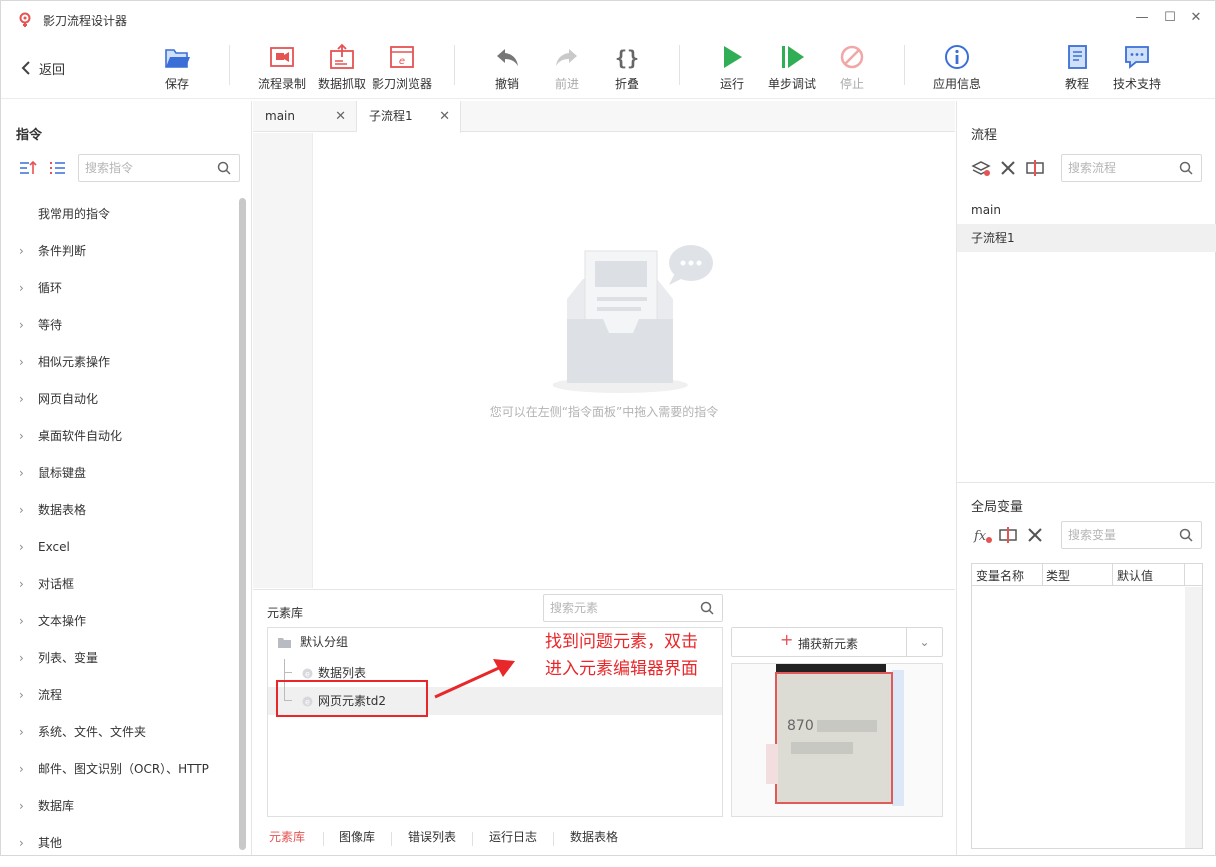  I want to click on support-button: 技术支持, so click(1137, 67).